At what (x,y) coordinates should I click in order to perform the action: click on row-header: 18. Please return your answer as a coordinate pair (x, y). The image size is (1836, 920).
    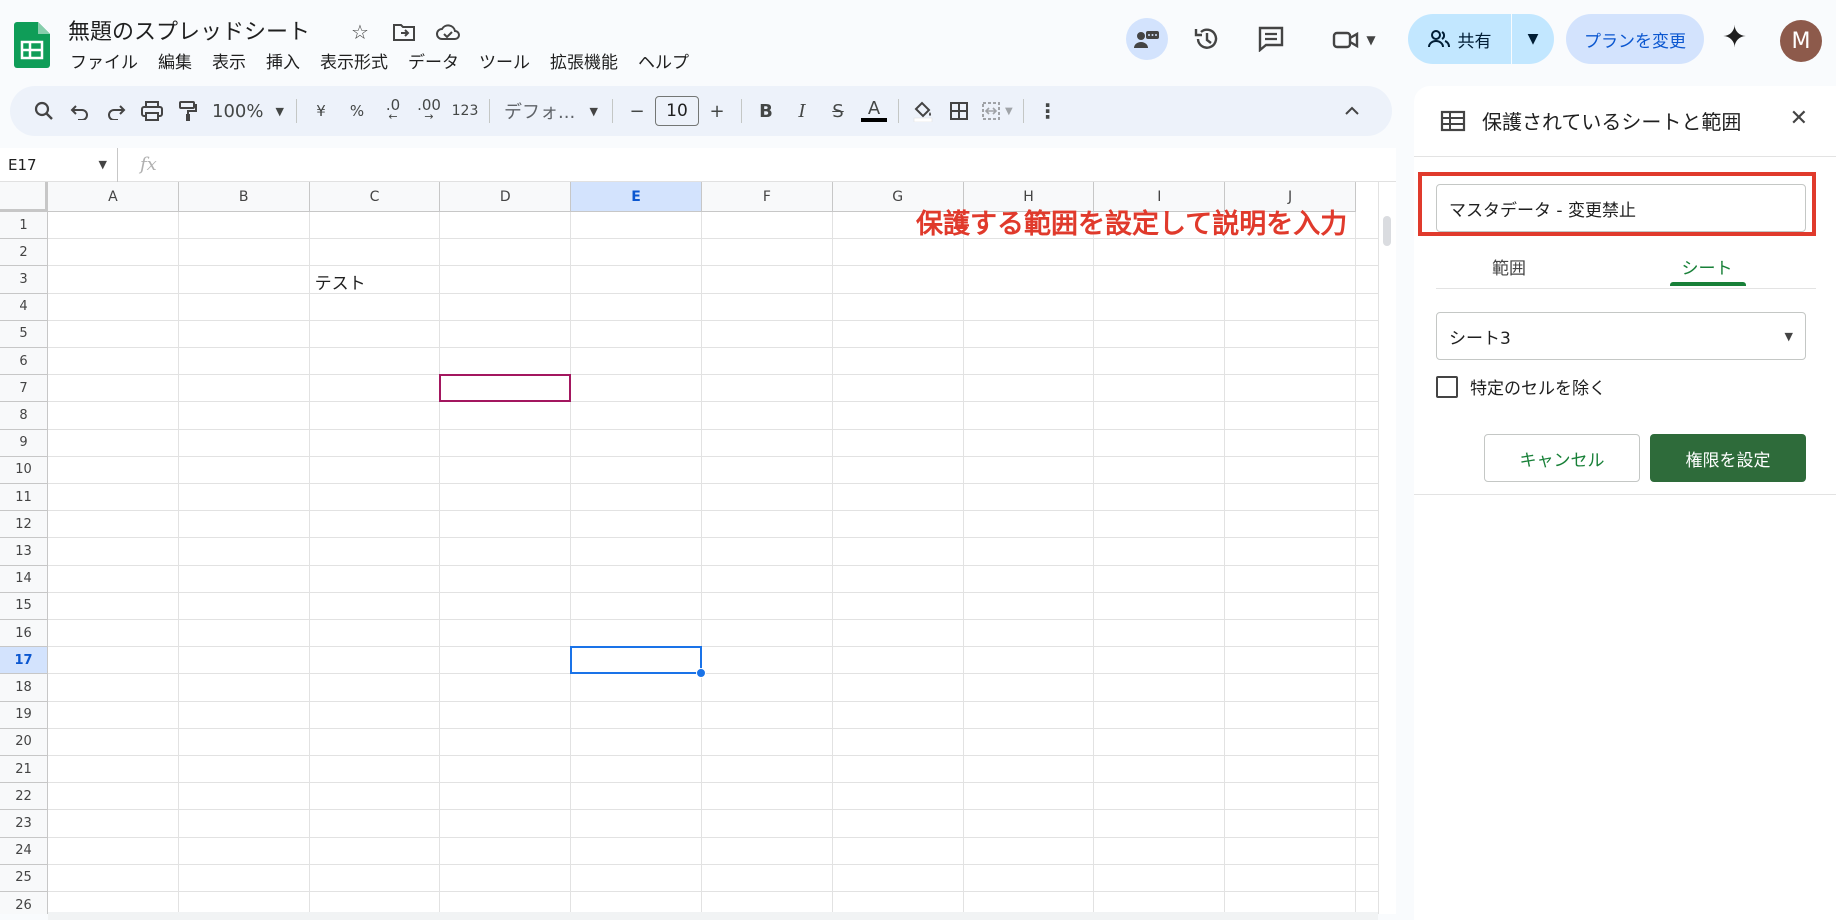
    Looking at the image, I should click on (24, 688).